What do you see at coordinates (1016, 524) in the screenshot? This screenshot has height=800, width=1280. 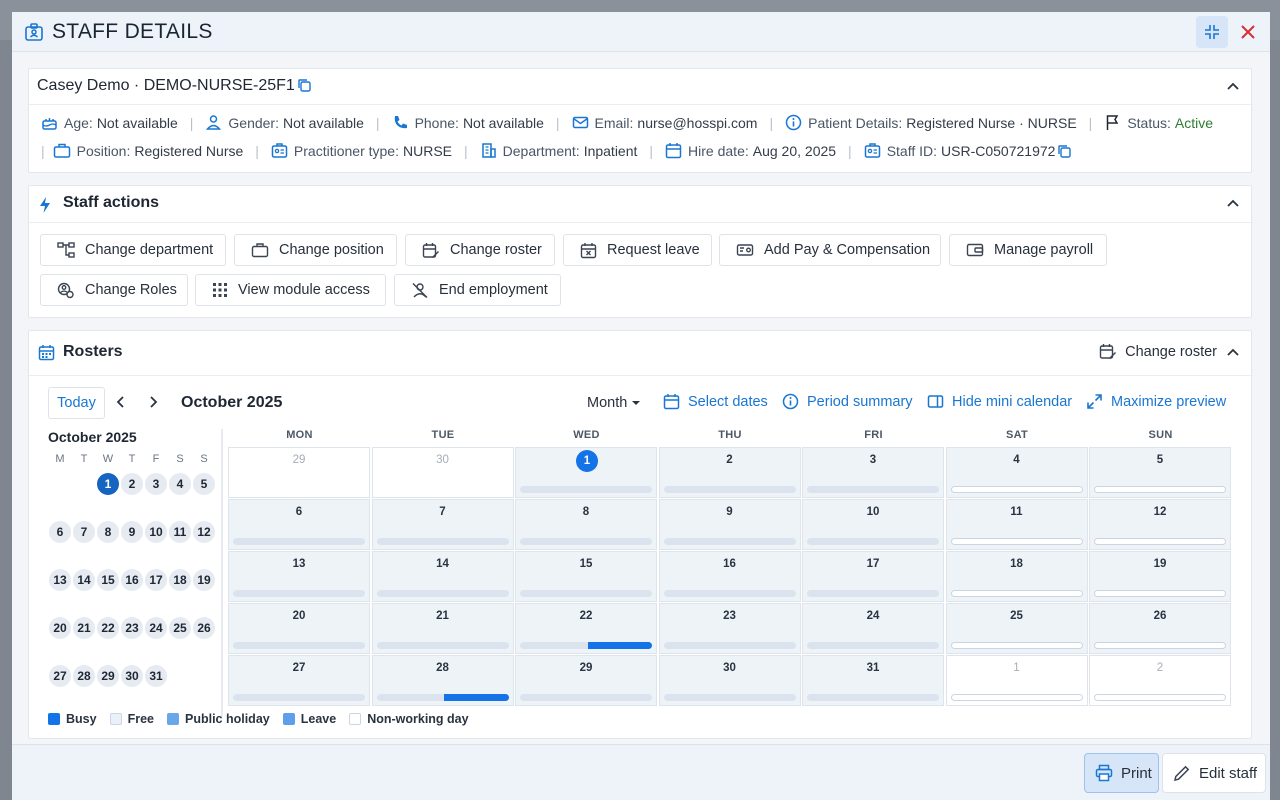 I see `calendar-day-cell: 11` at bounding box center [1016, 524].